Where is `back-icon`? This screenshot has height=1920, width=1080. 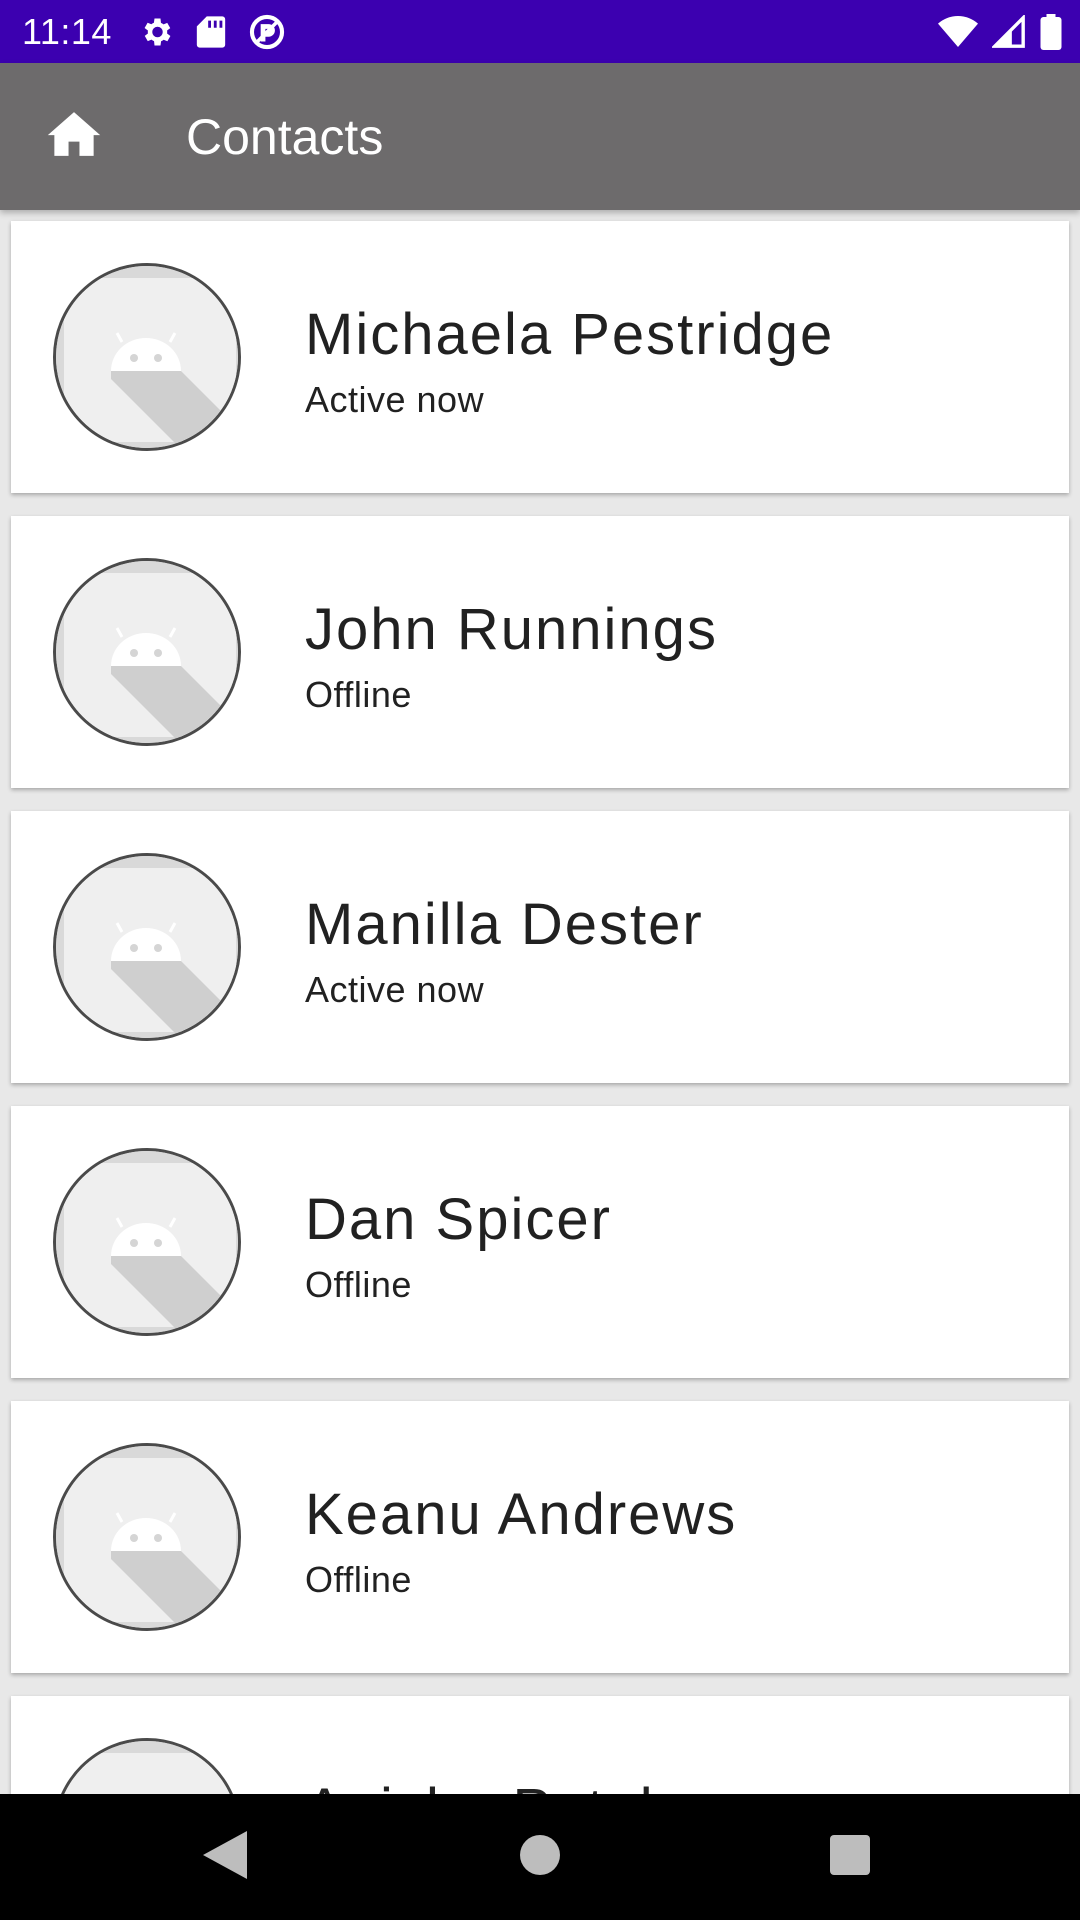 back-icon is located at coordinates (225, 1857).